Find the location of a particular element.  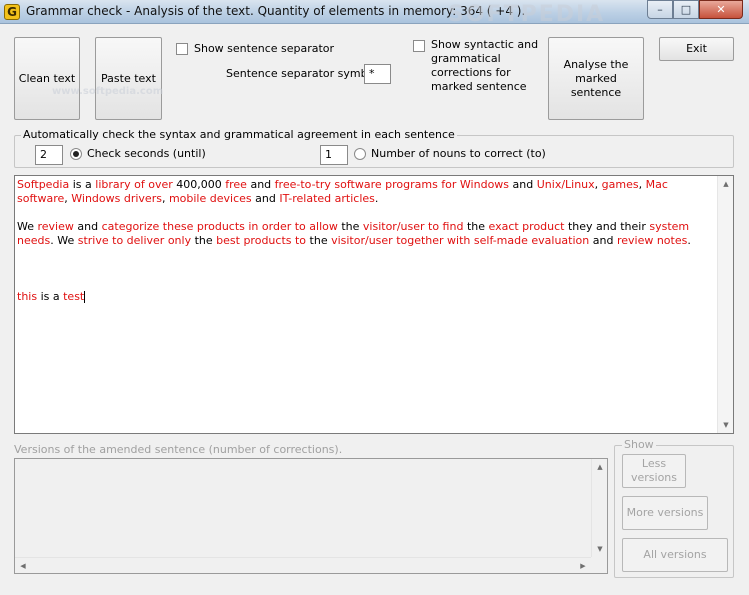

show-separator-checkbox is located at coordinates (182, 49).